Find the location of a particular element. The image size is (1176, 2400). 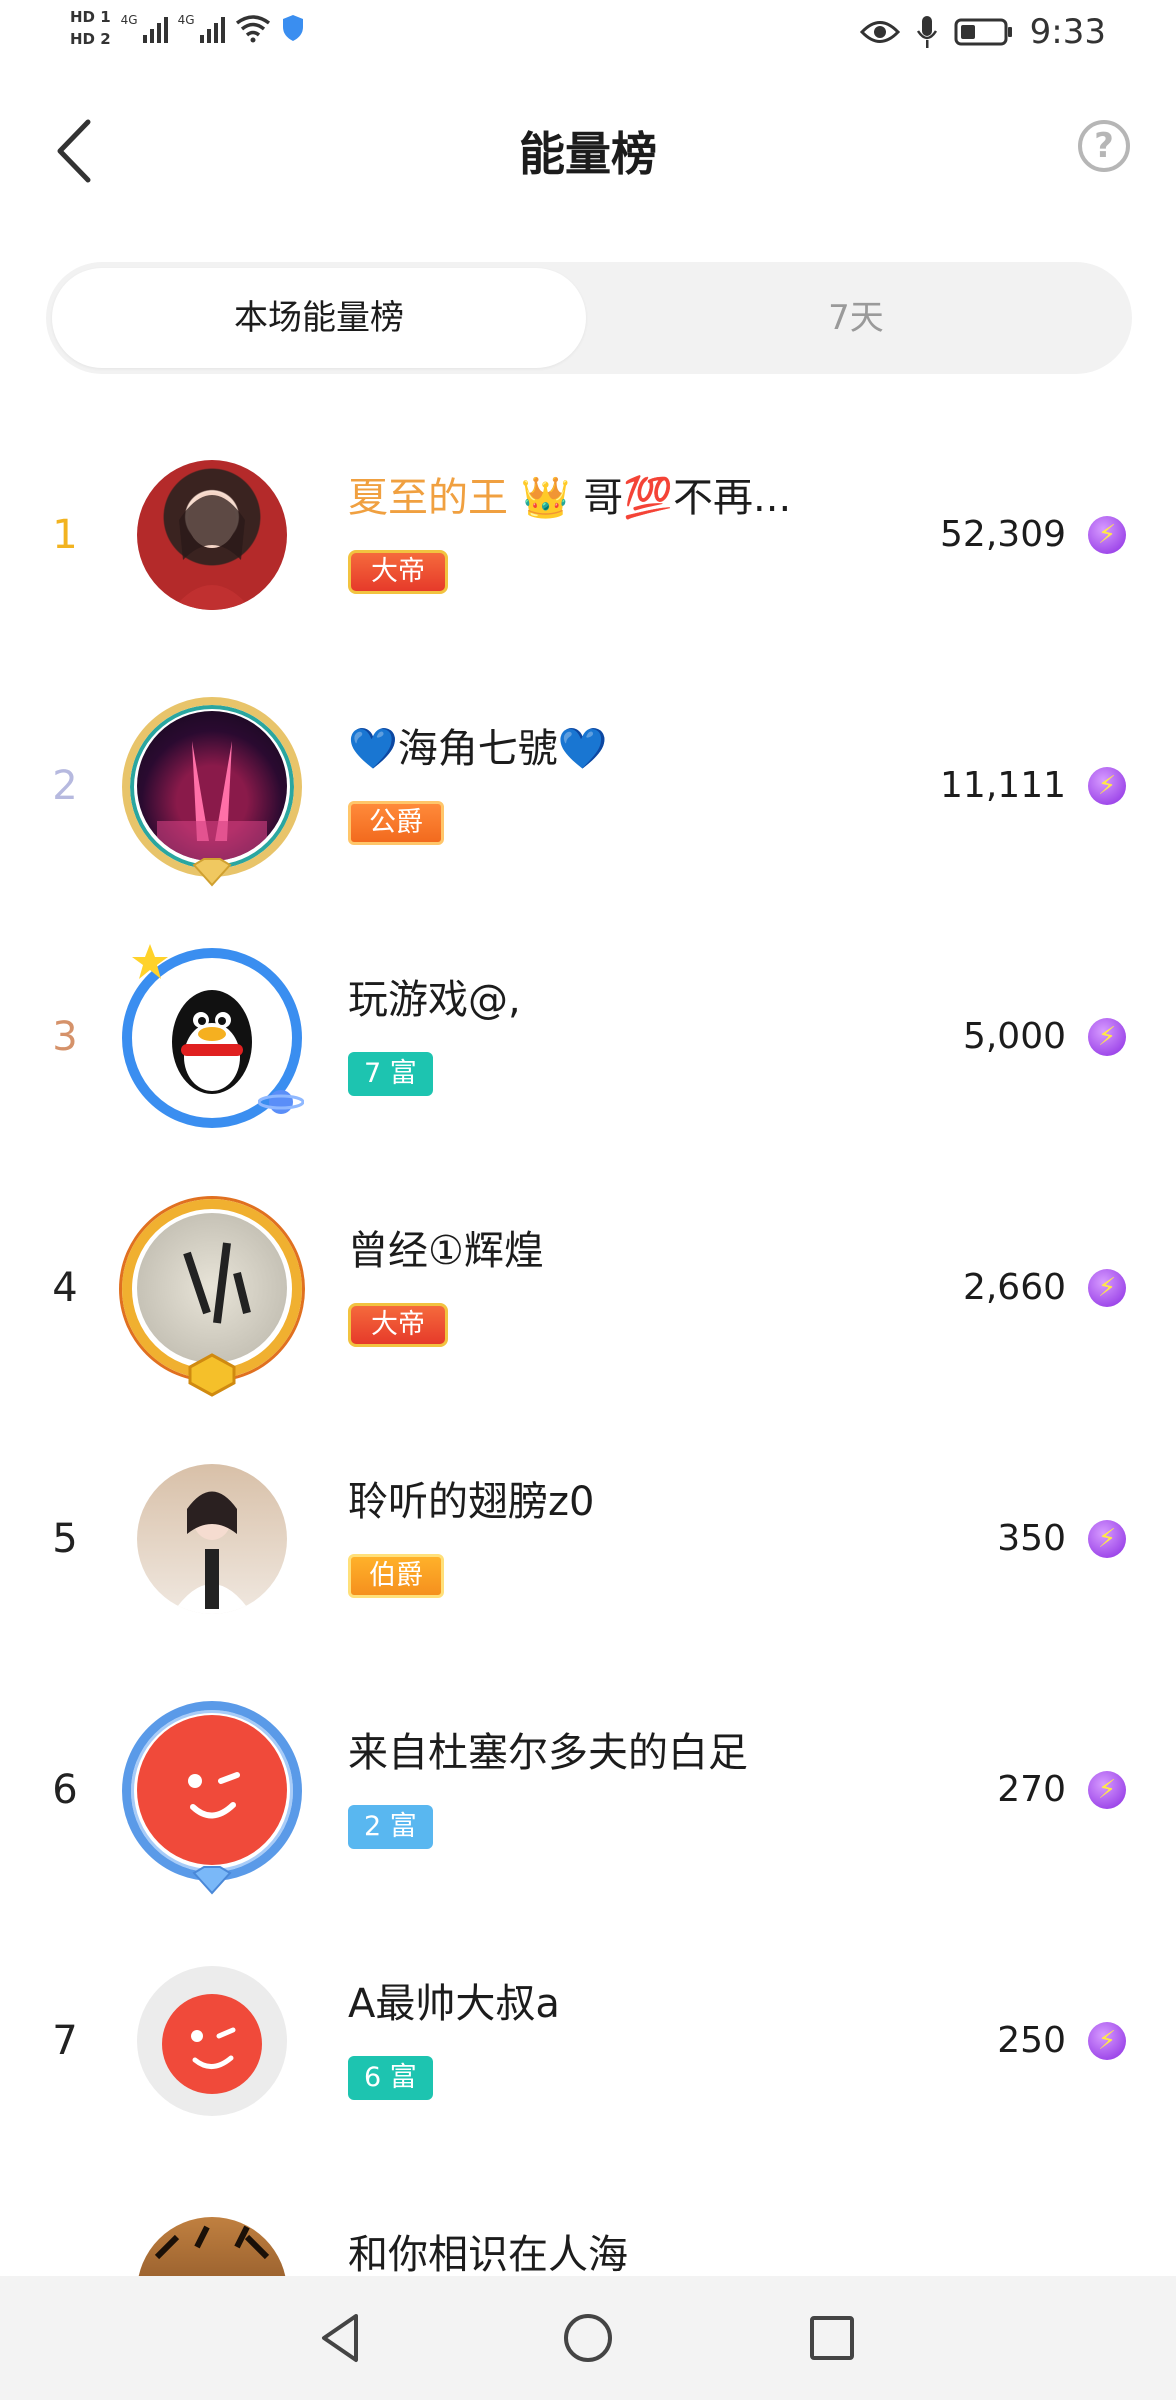

circle-home-icon is located at coordinates (588, 2338).